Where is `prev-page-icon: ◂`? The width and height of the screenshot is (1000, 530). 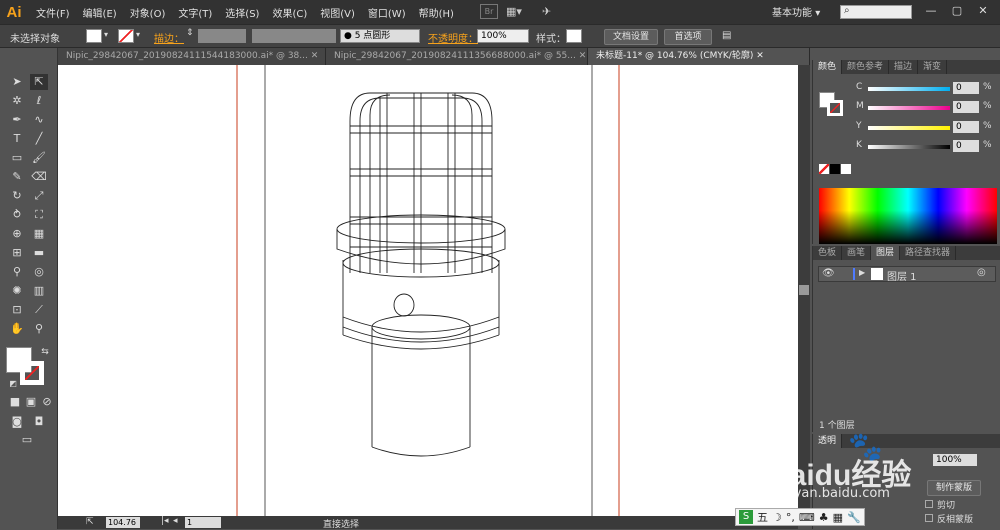 prev-page-icon: ◂ is located at coordinates (175, 521).